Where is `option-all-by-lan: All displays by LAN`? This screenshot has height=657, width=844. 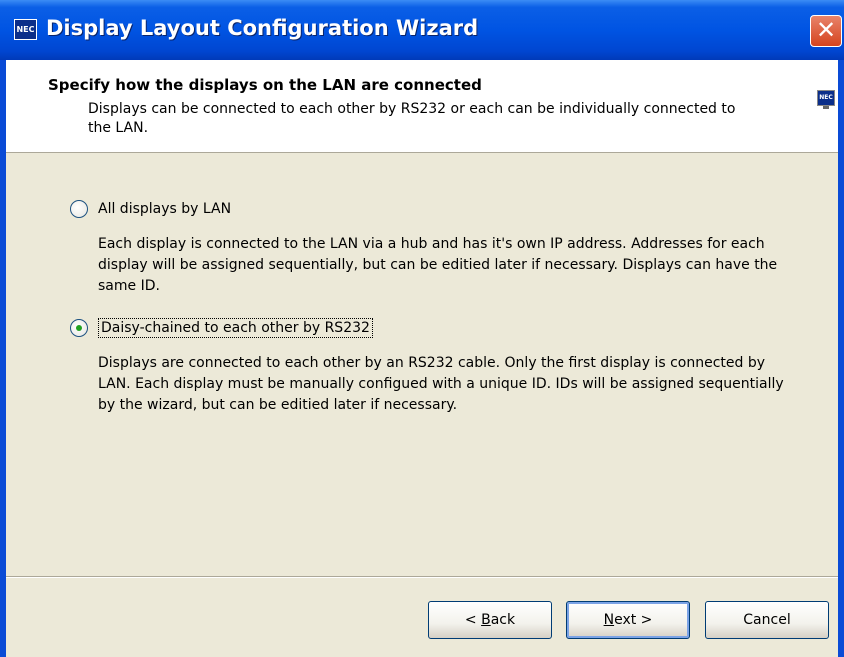
option-all-by-lan: All displays by LAN is located at coordinates (150, 209).